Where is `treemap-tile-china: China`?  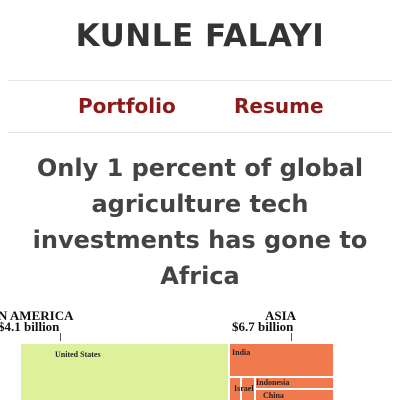 treemap-tile-china: China is located at coordinates (294, 394).